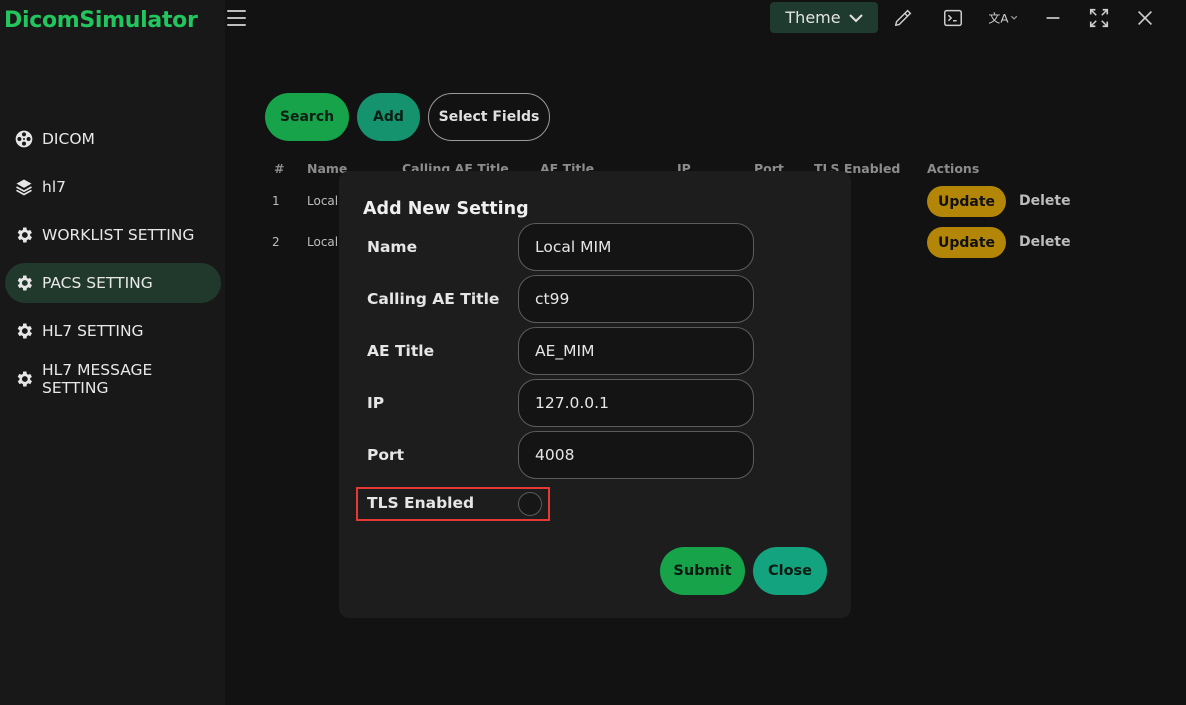 Image resolution: width=1186 pixels, height=705 pixels. I want to click on film-reel-icon, so click(24, 139).